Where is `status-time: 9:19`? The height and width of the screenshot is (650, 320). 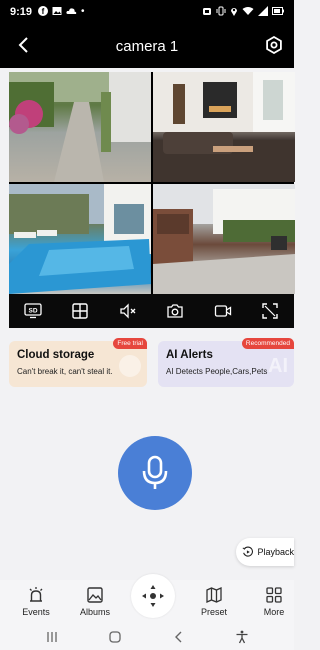 status-time: 9:19 is located at coordinates (21, 12).